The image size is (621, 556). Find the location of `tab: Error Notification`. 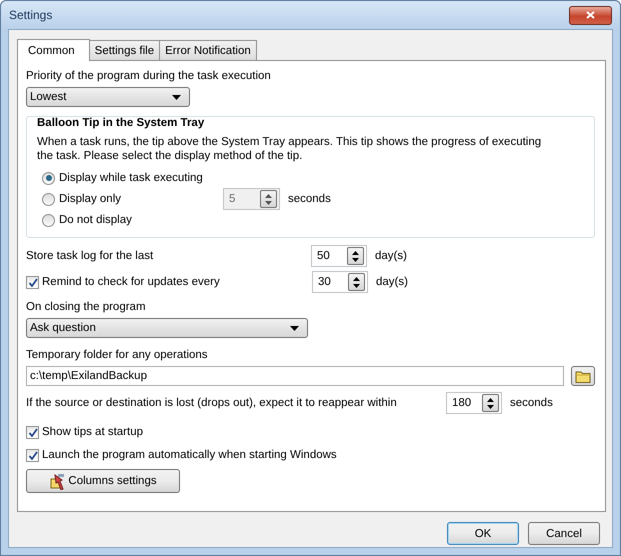

tab: Error Notification is located at coordinates (208, 50).